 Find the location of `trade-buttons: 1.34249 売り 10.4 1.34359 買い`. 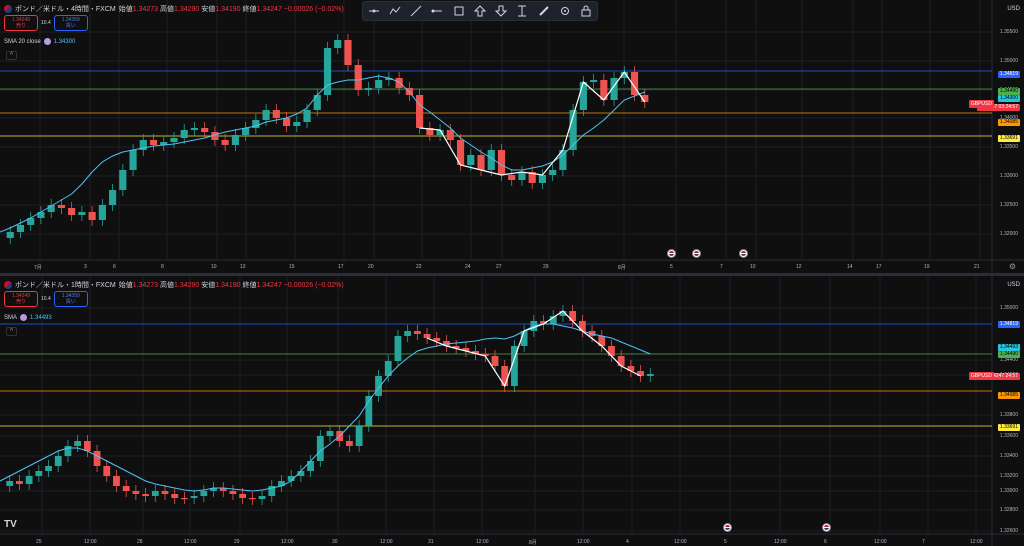

trade-buttons: 1.34249 売り 10.4 1.34359 買い is located at coordinates (46, 299).